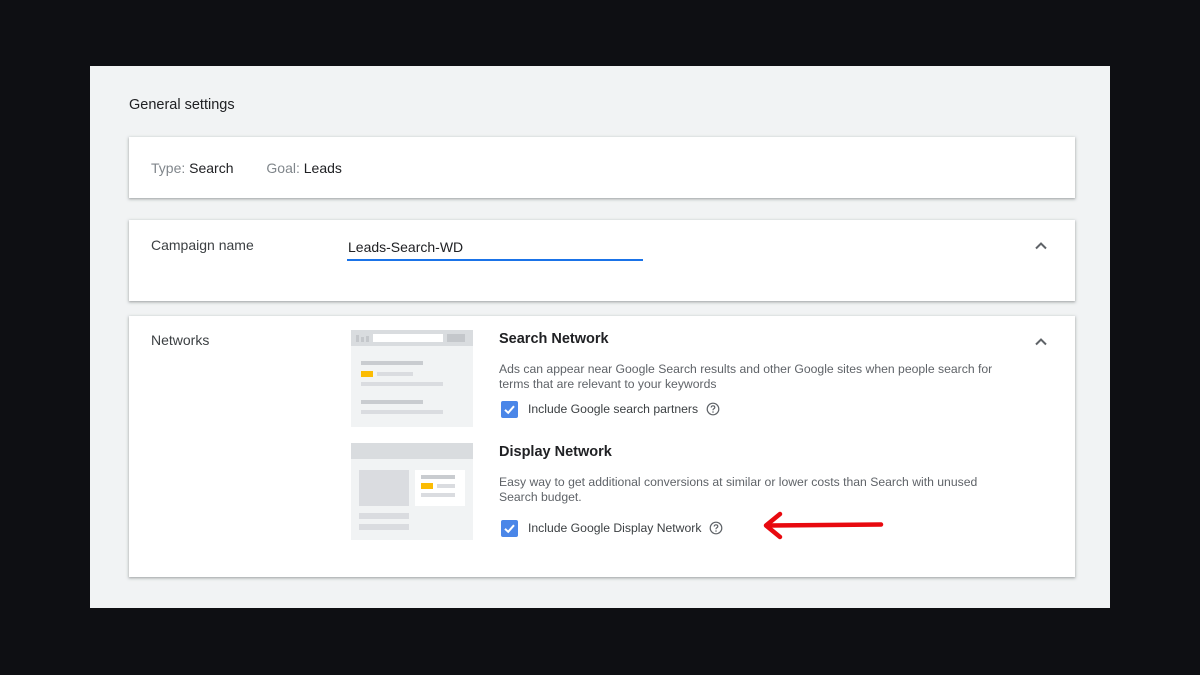 The height and width of the screenshot is (675, 1200). I want to click on campaign-goal: Goal: Leads, so click(304, 168).